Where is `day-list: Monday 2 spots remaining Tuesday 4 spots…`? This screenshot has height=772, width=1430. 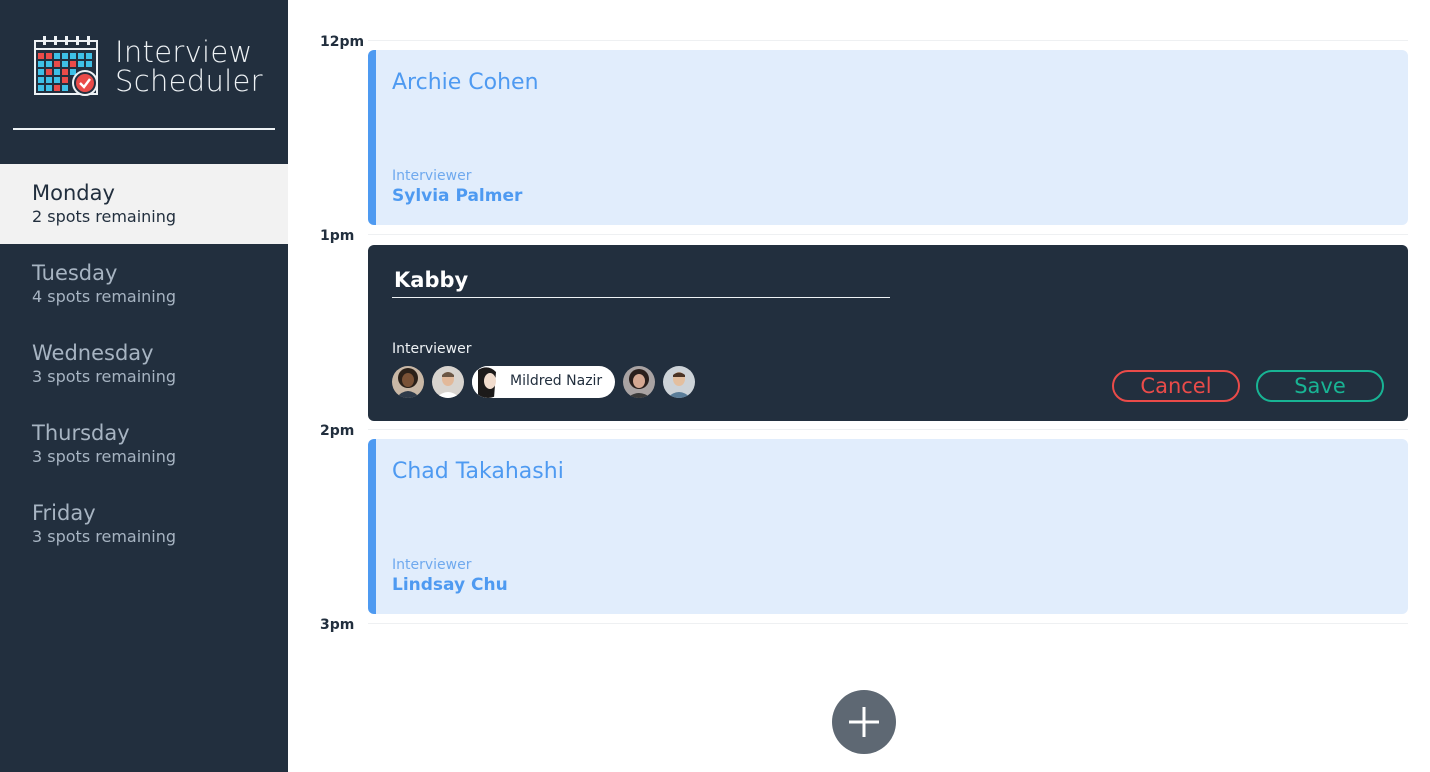
day-list: Monday 2 spots remaining Tuesday 4 spots… is located at coordinates (144, 364).